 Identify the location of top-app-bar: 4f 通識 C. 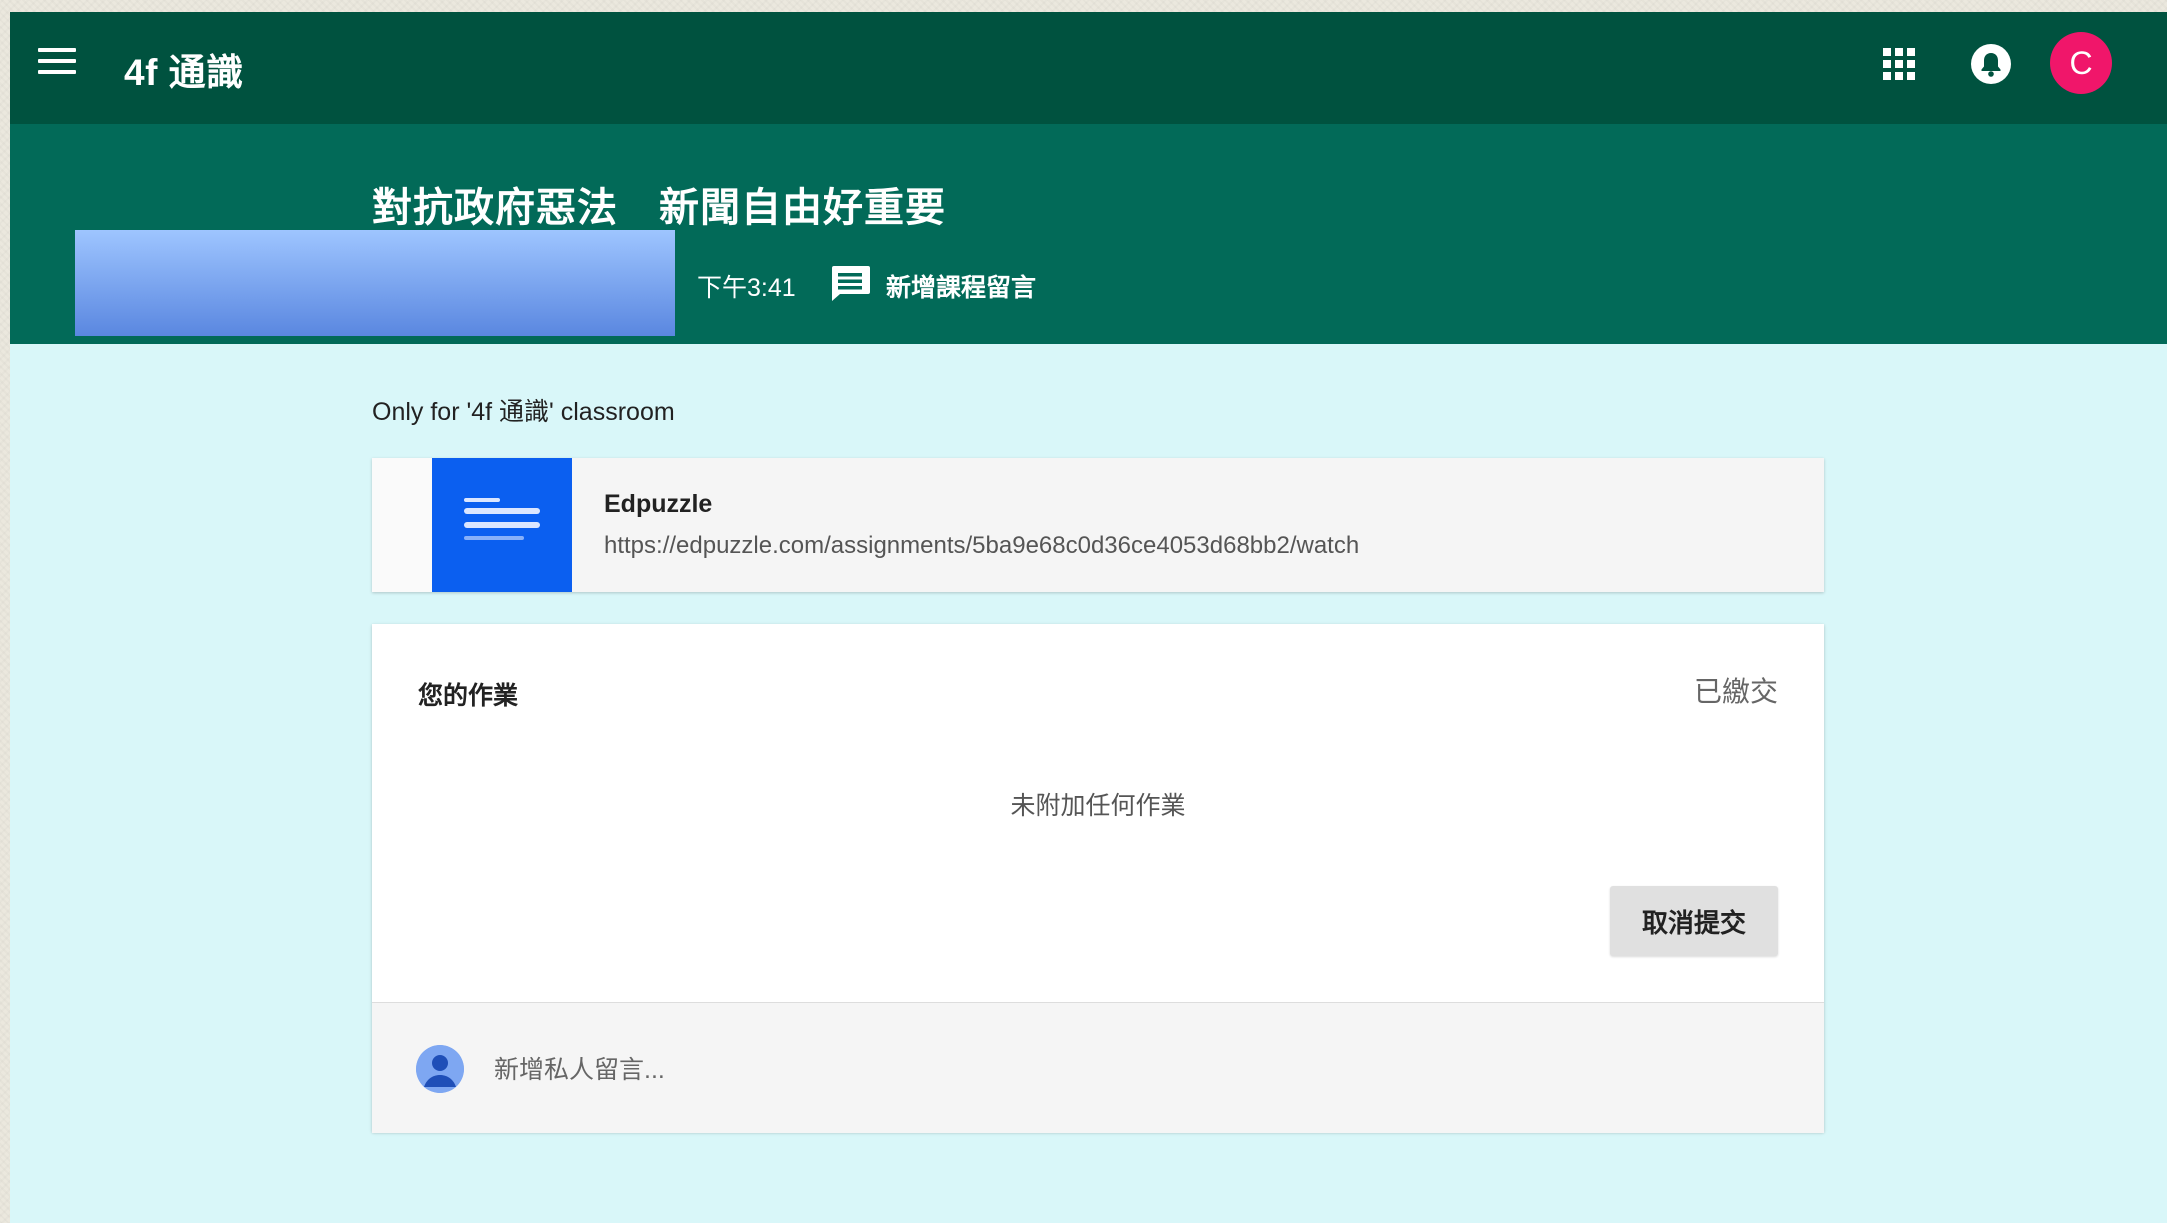
(1088, 68).